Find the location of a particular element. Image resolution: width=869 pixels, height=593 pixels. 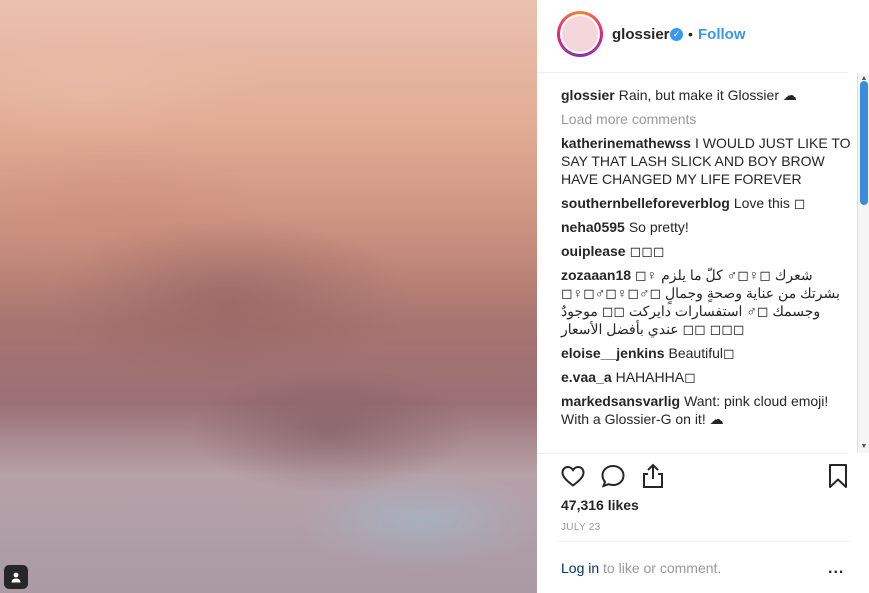

likes-count: 47,316 likes is located at coordinates (600, 505).